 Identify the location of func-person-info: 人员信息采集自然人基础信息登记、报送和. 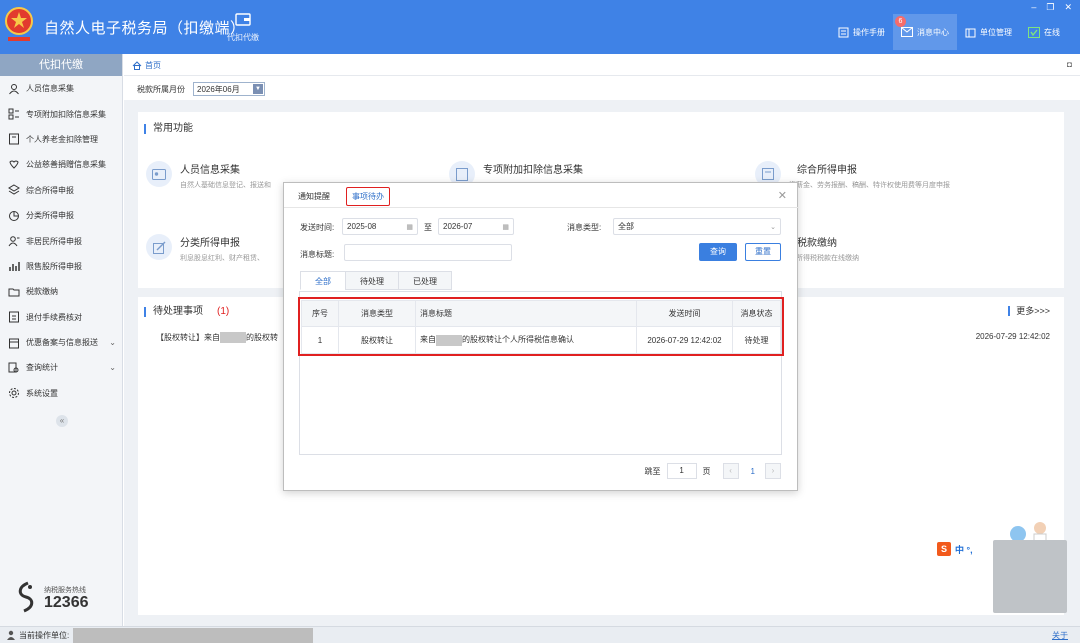
(208, 175).